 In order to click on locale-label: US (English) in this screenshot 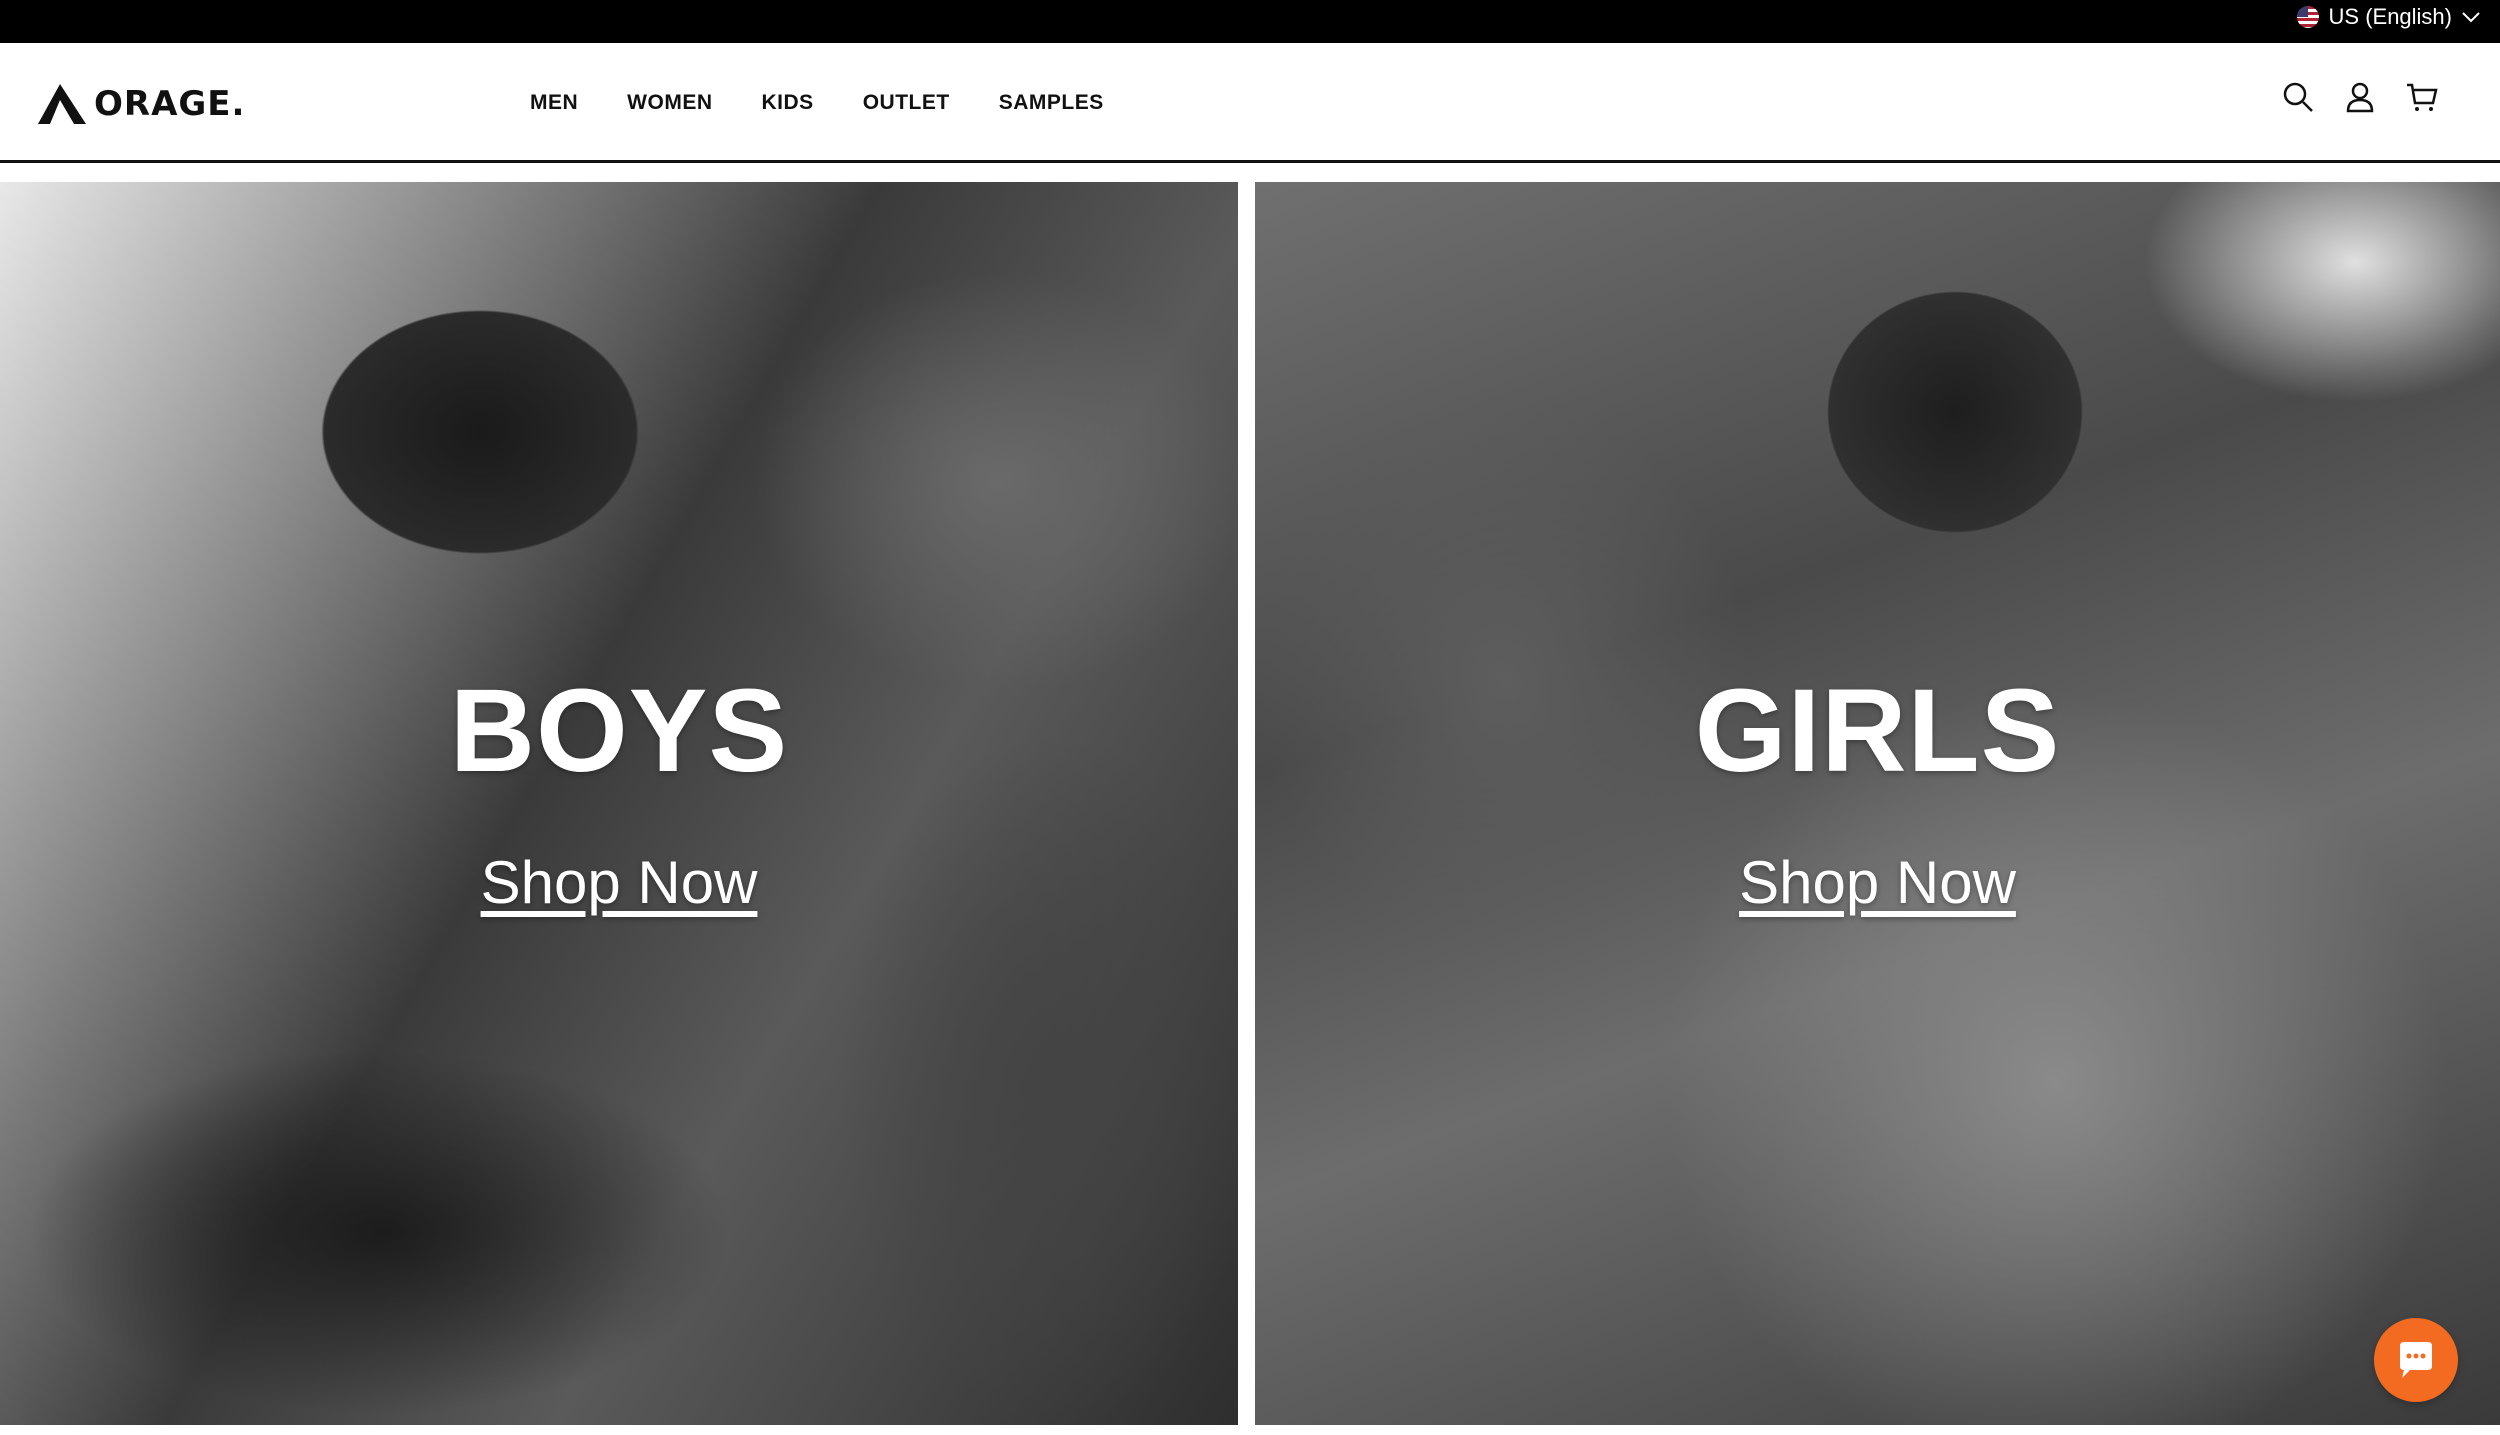, I will do `click(2390, 16)`.